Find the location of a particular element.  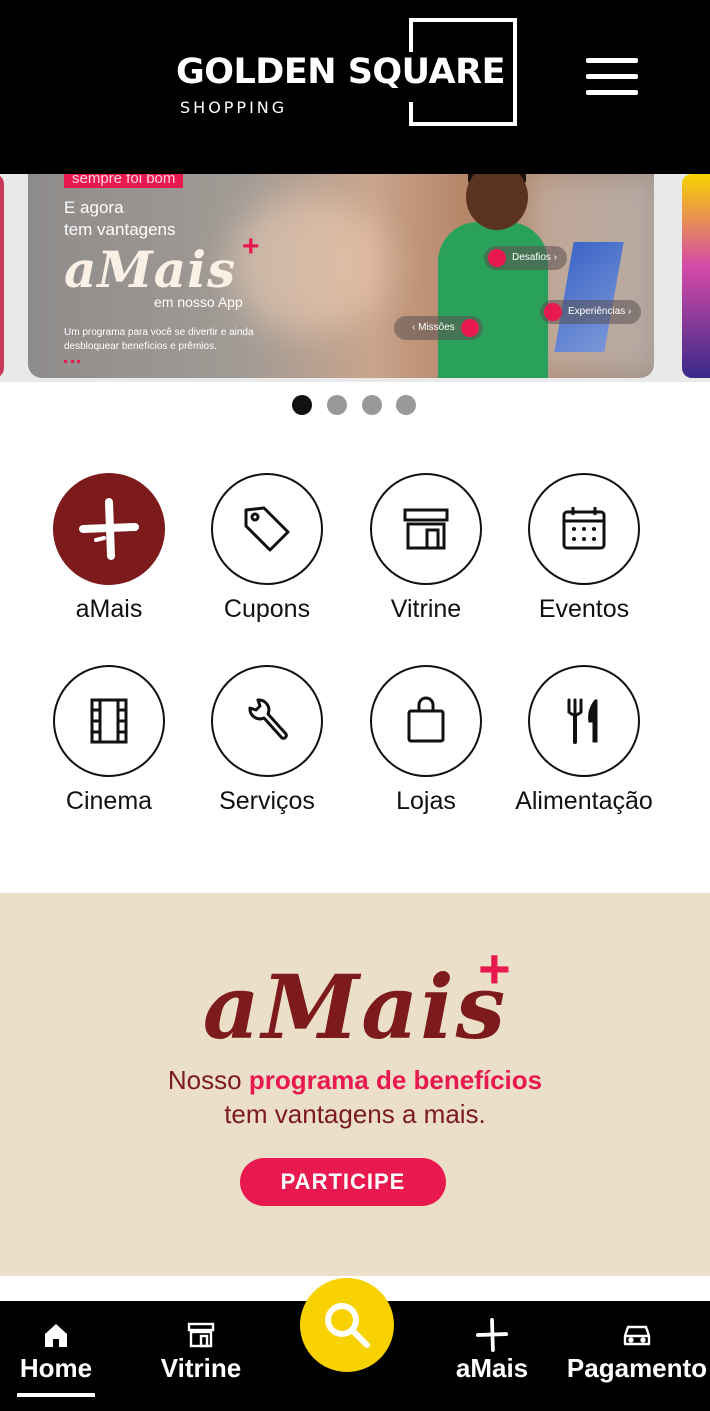

tag-icon is located at coordinates (267, 529).